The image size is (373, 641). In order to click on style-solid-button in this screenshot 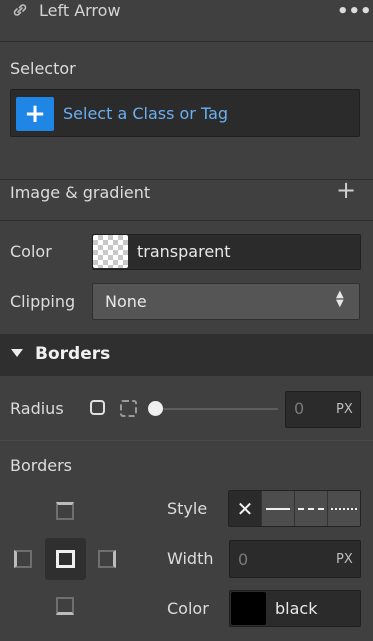, I will do `click(277, 508)`.